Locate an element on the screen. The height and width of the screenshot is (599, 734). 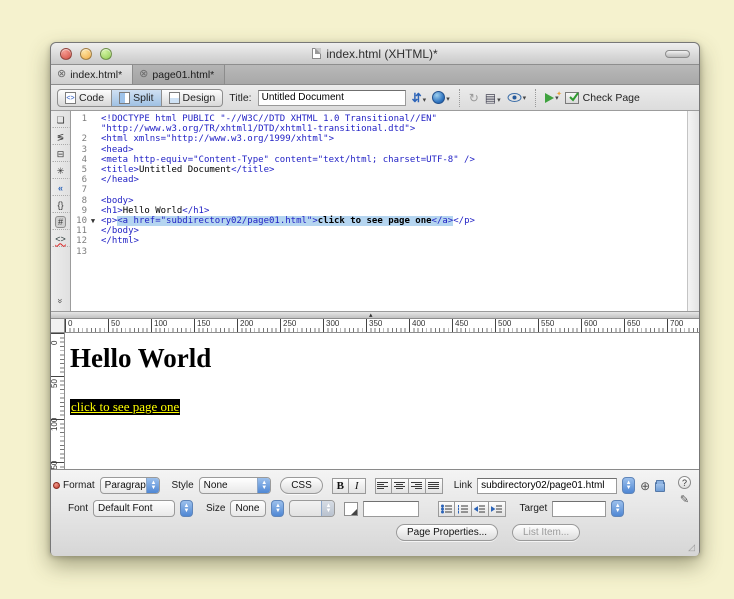
document-icon is located at coordinates (317, 53).